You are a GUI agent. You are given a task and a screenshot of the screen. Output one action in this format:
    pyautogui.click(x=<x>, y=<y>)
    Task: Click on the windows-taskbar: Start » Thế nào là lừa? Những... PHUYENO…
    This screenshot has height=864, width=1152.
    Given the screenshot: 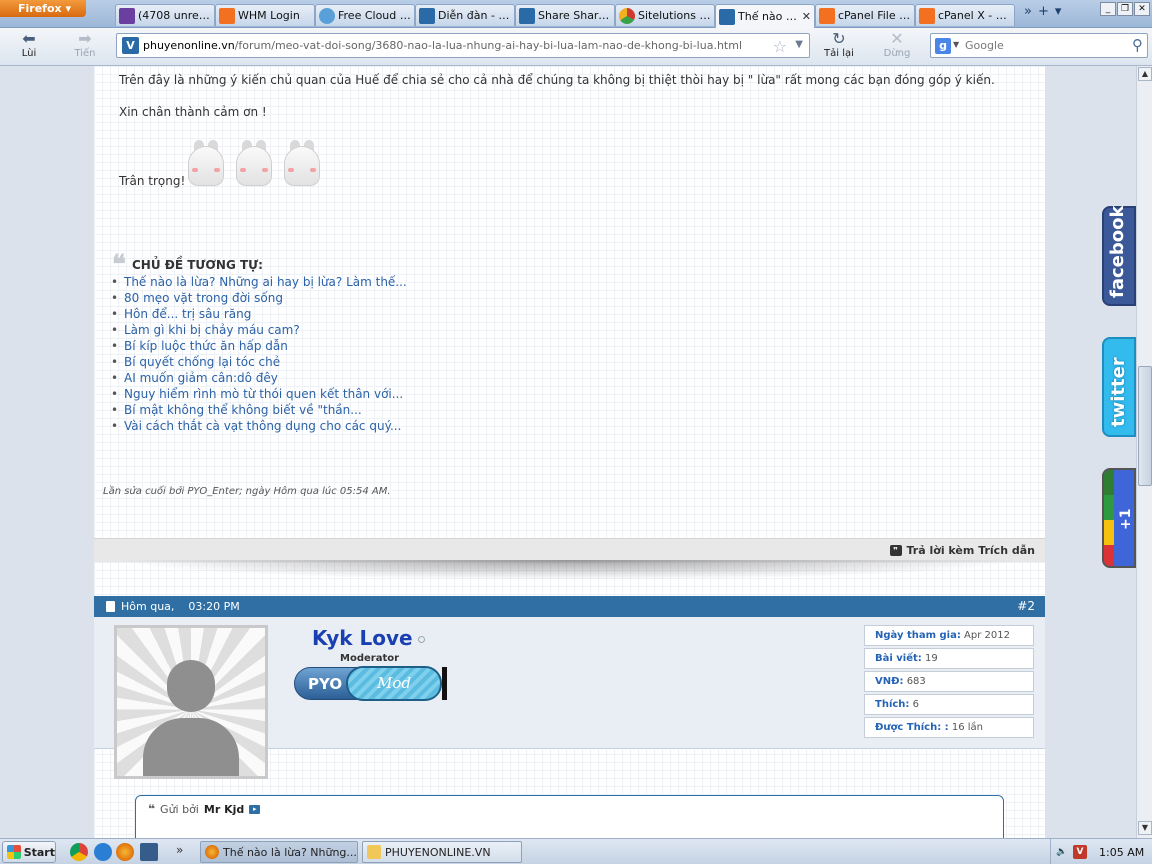 What is the action you would take?
    pyautogui.click(x=576, y=851)
    